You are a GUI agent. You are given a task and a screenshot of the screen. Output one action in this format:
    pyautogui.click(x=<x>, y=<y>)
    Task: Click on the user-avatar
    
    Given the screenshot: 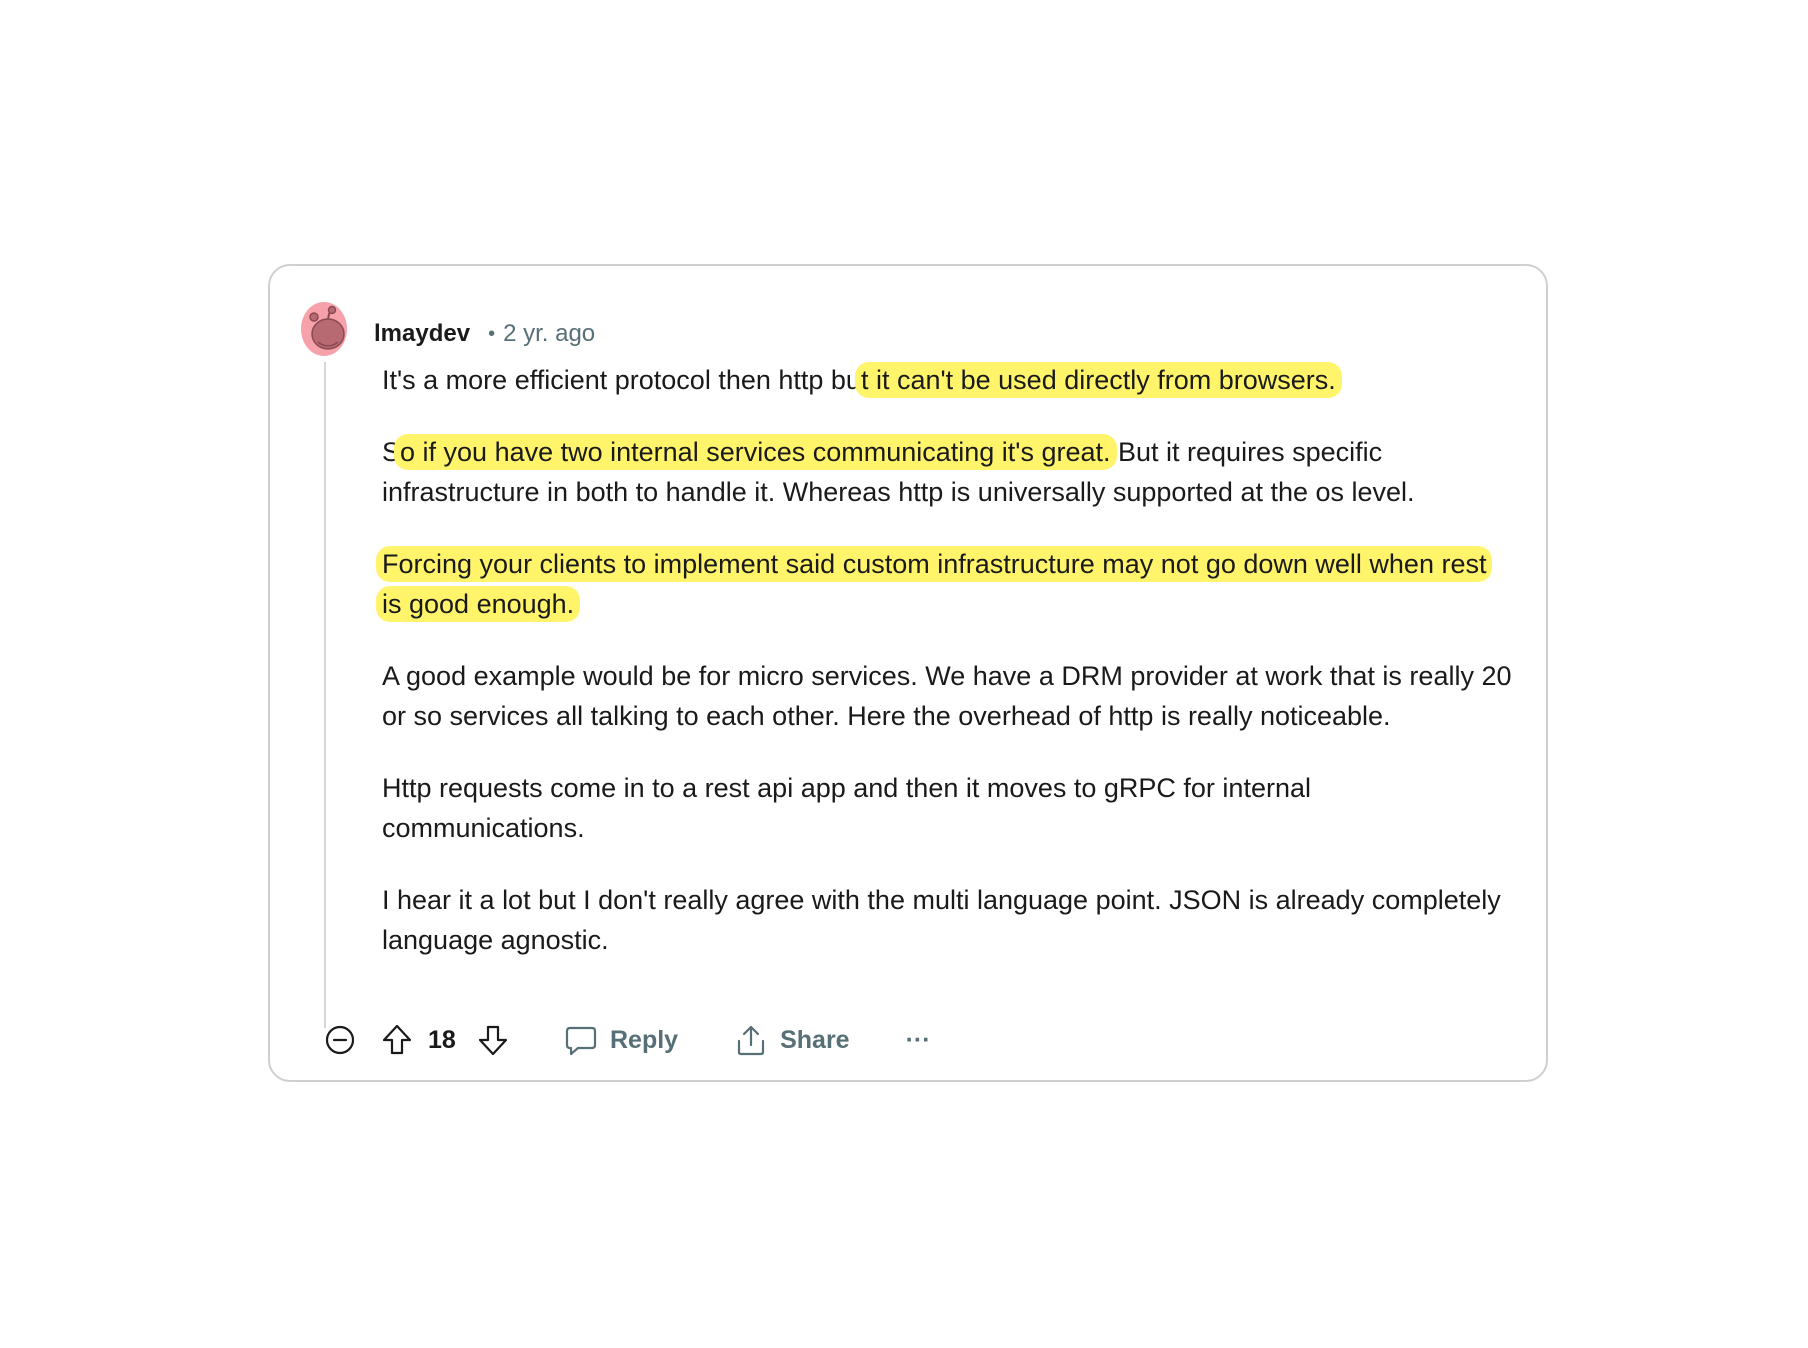 What is the action you would take?
    pyautogui.click(x=325, y=329)
    